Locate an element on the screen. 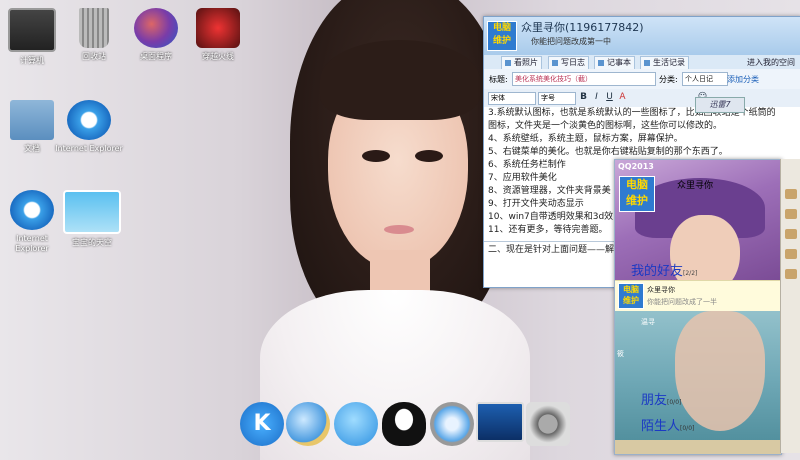 Image resolution: width=800 pixels, height=460 pixels. dock: K is located at coordinates (403, 425).